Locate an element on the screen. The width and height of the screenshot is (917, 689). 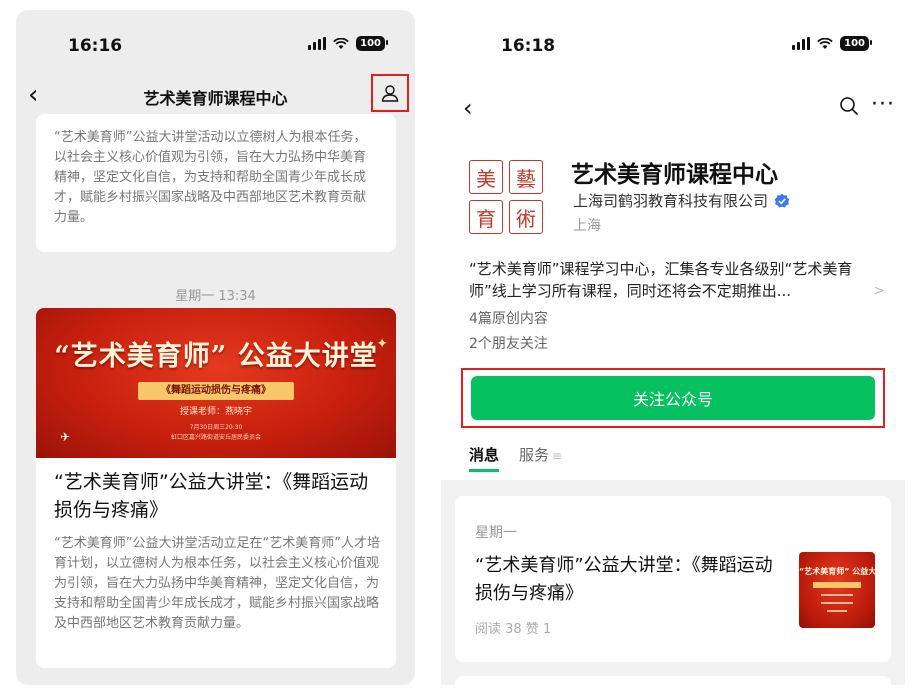
tab-messages: 消息 is located at coordinates (484, 458).